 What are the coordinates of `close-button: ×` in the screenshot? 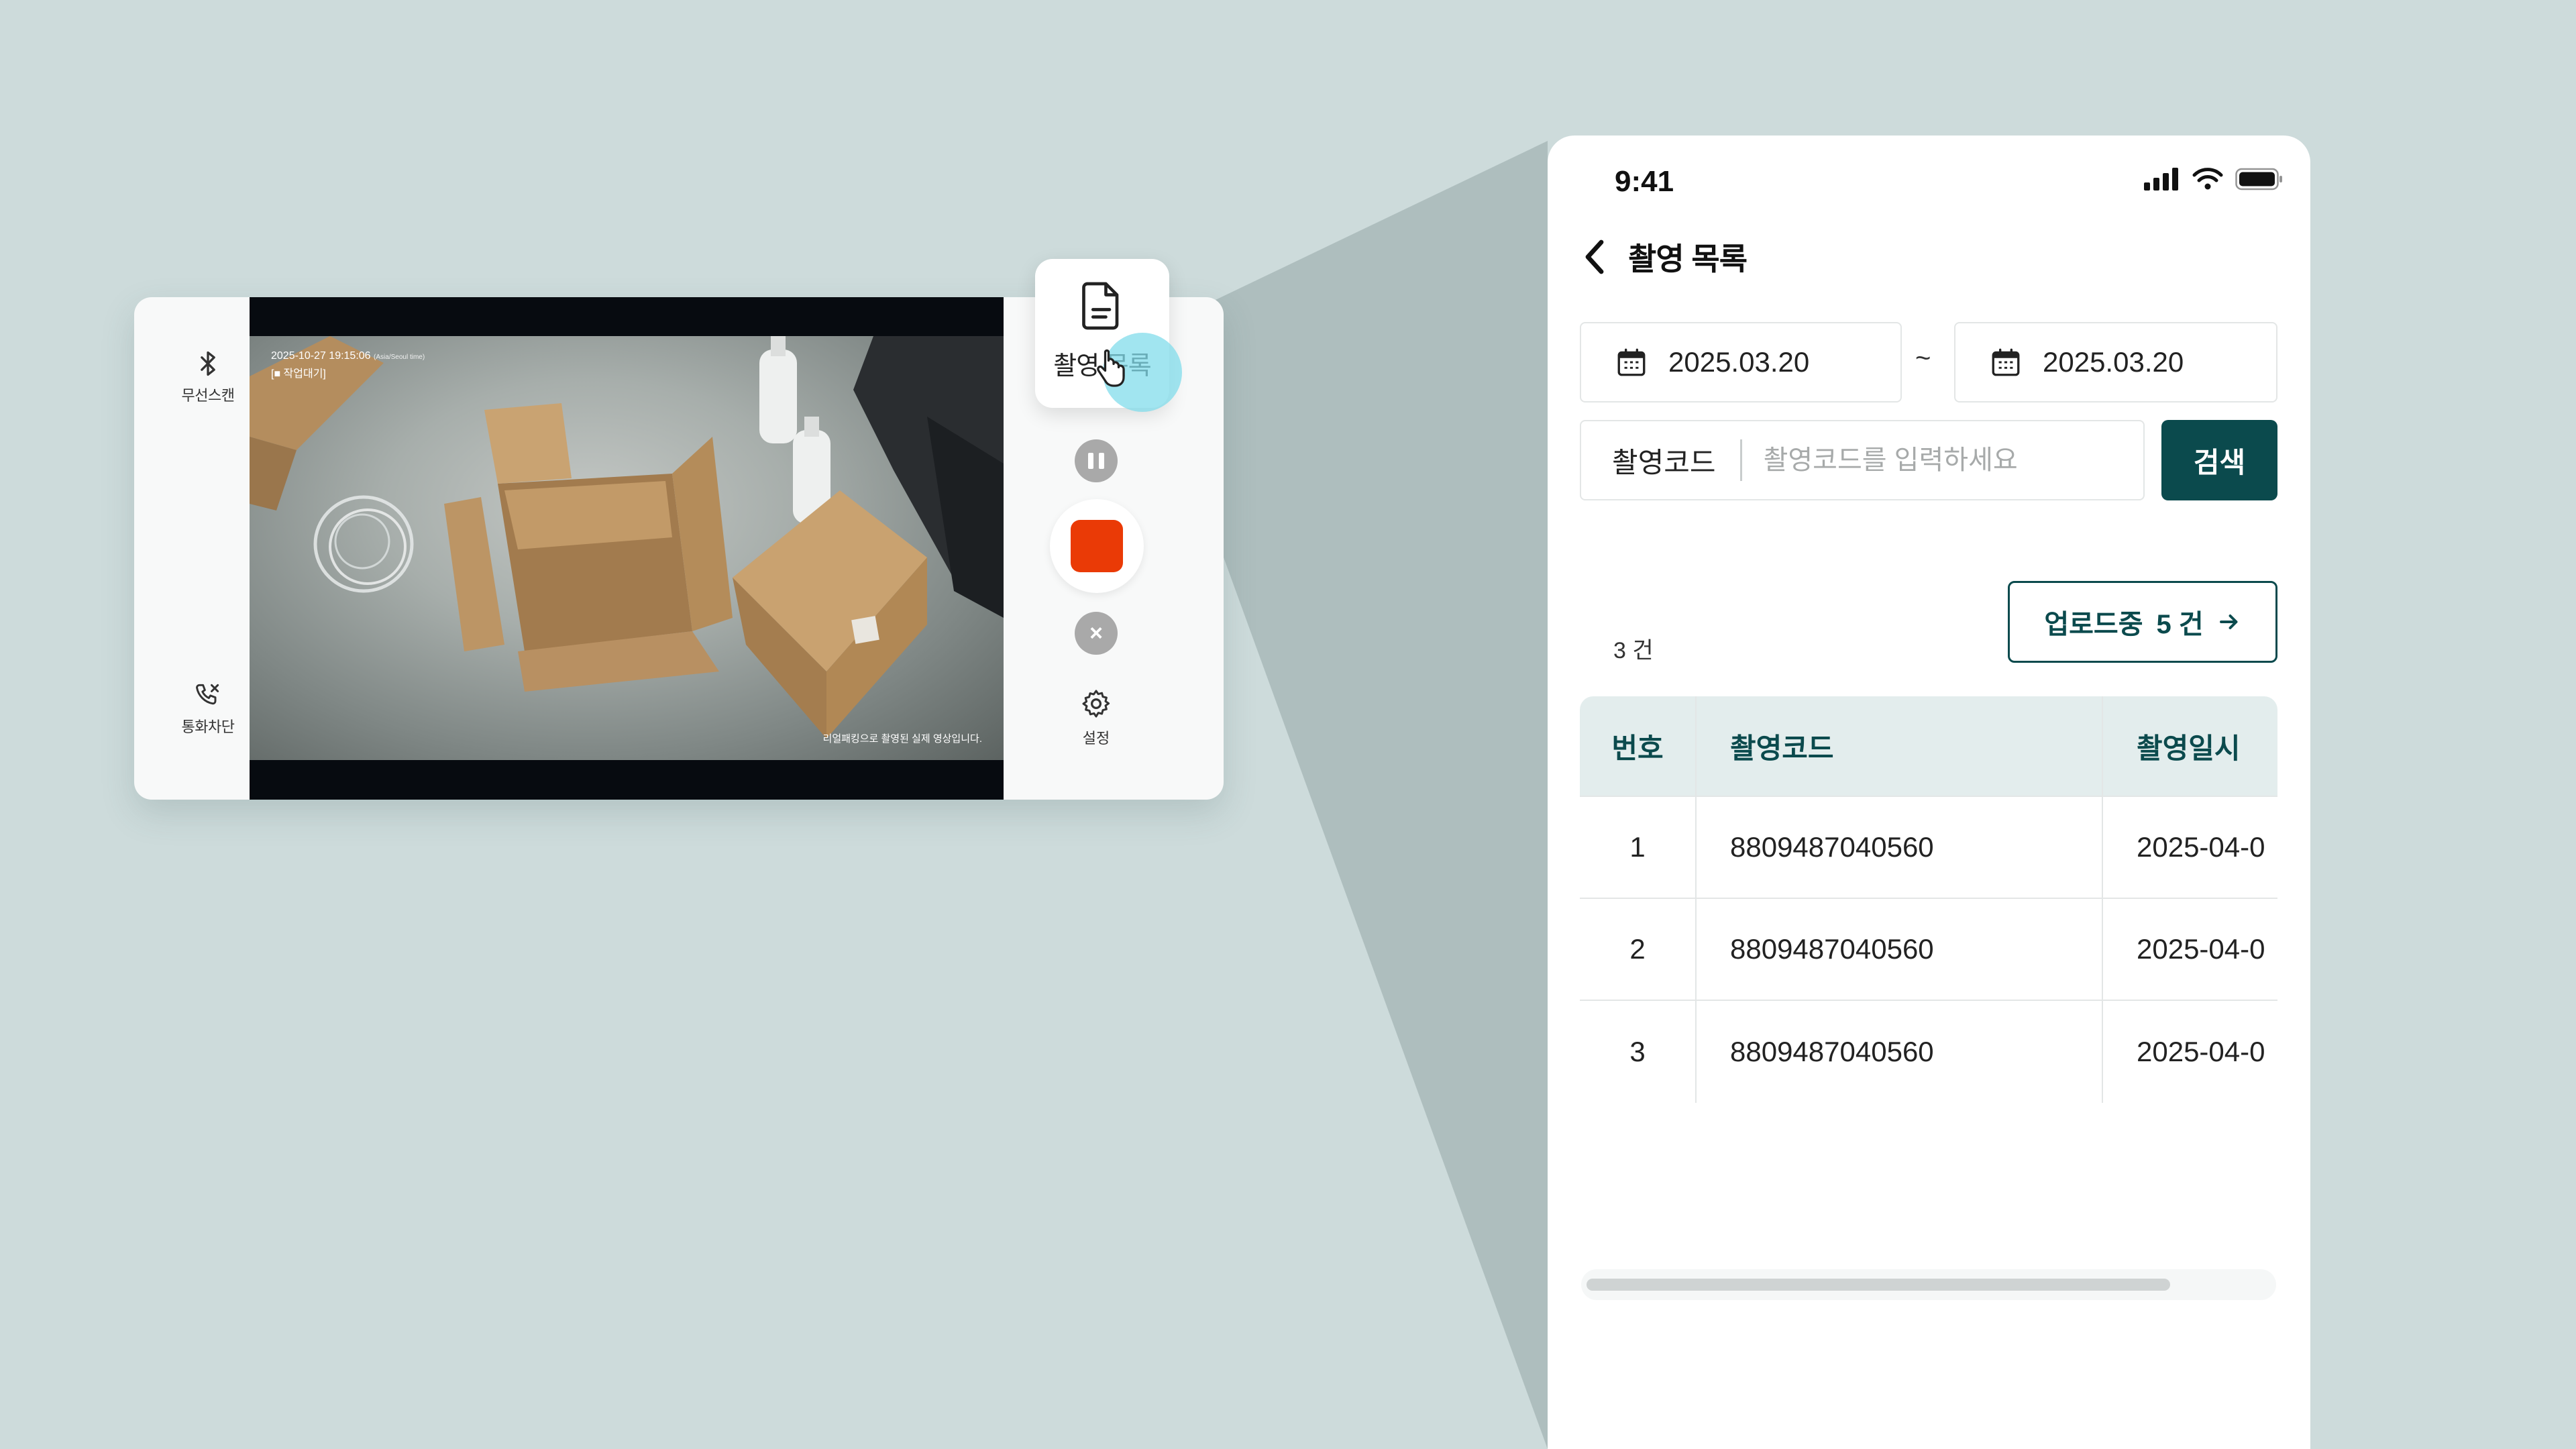 It's located at (1096, 633).